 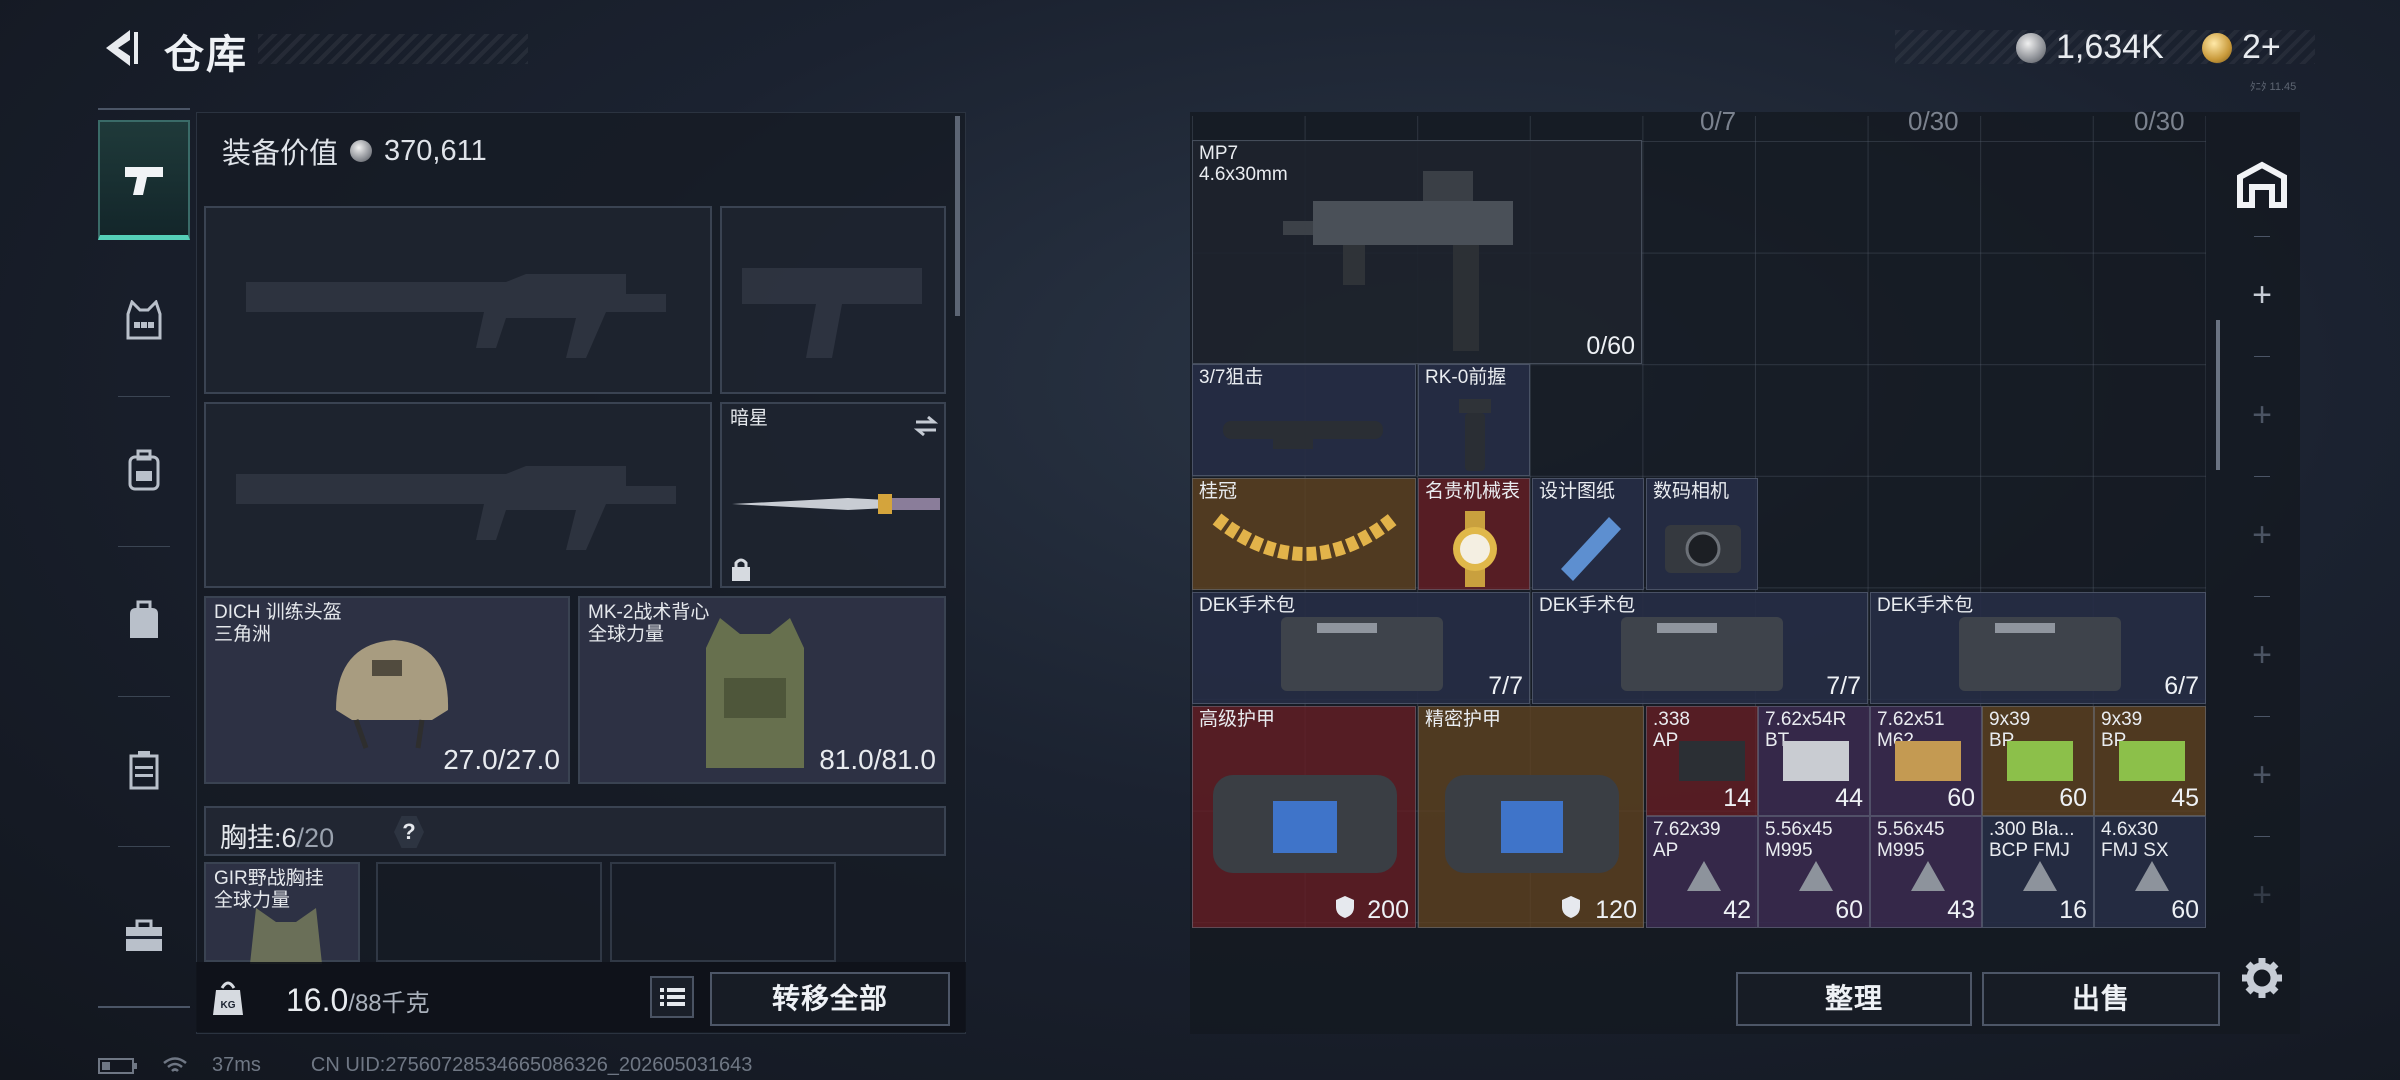 I want to click on primary-weapon-slot, so click(x=458, y=300).